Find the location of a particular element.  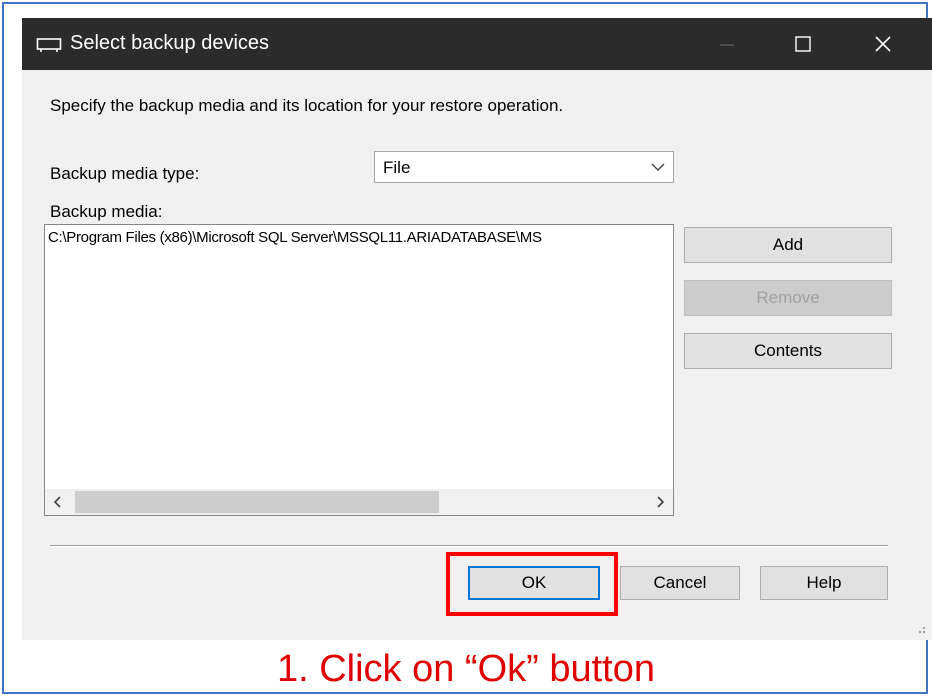

contents-button: Contents is located at coordinates (788, 351).